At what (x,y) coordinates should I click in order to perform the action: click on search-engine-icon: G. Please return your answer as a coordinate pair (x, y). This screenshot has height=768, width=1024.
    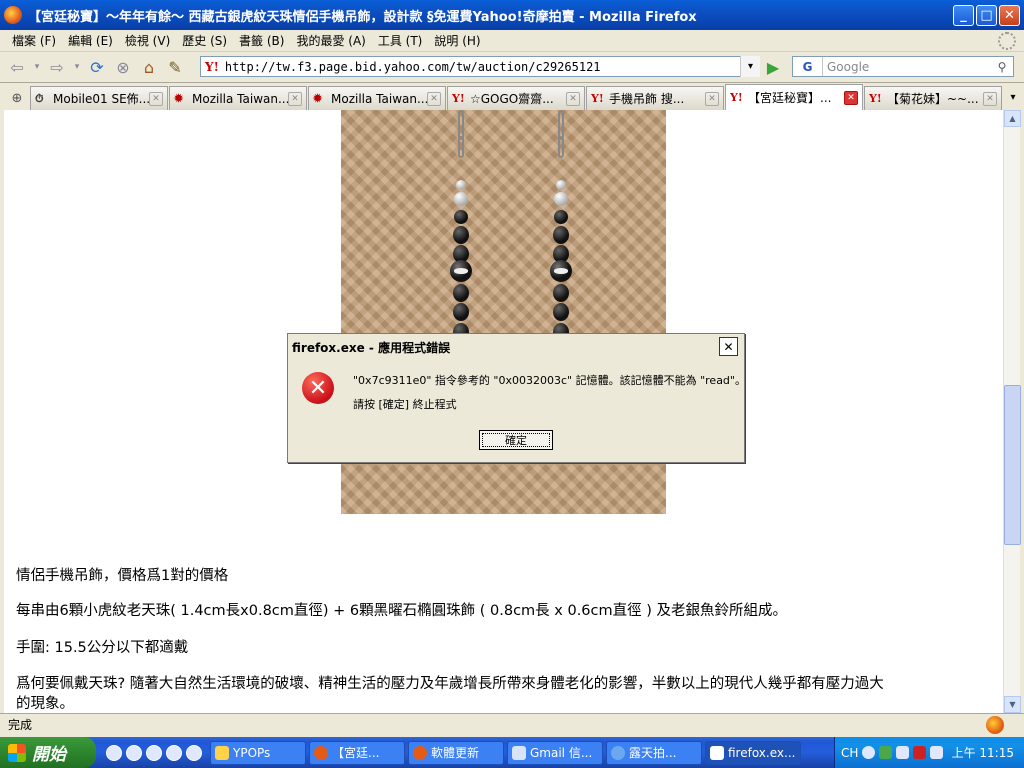
    Looking at the image, I should click on (808, 66).